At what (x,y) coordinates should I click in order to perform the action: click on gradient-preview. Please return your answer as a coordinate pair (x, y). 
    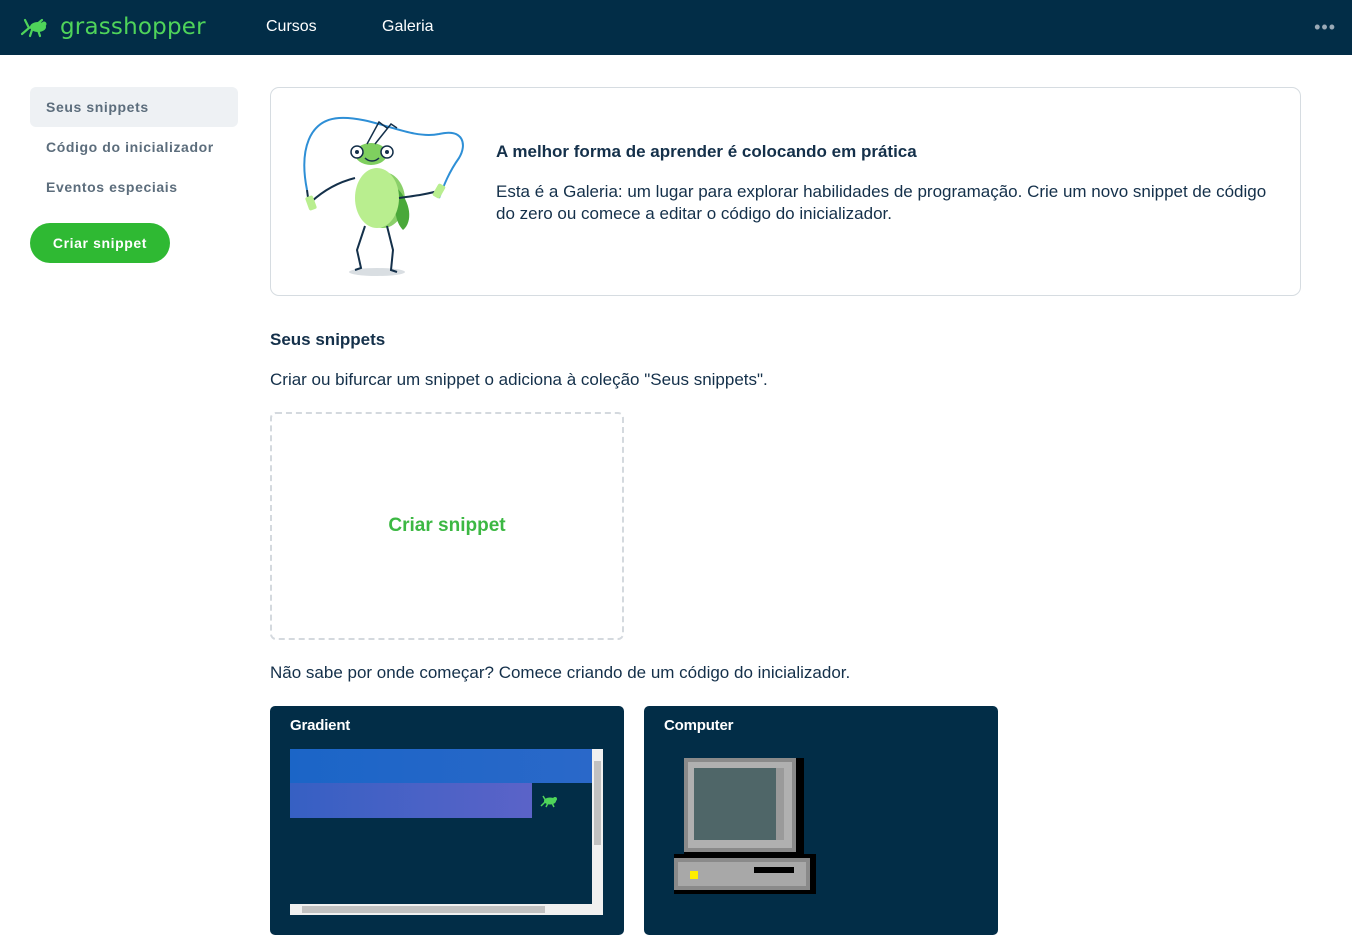
    Looking at the image, I should click on (446, 832).